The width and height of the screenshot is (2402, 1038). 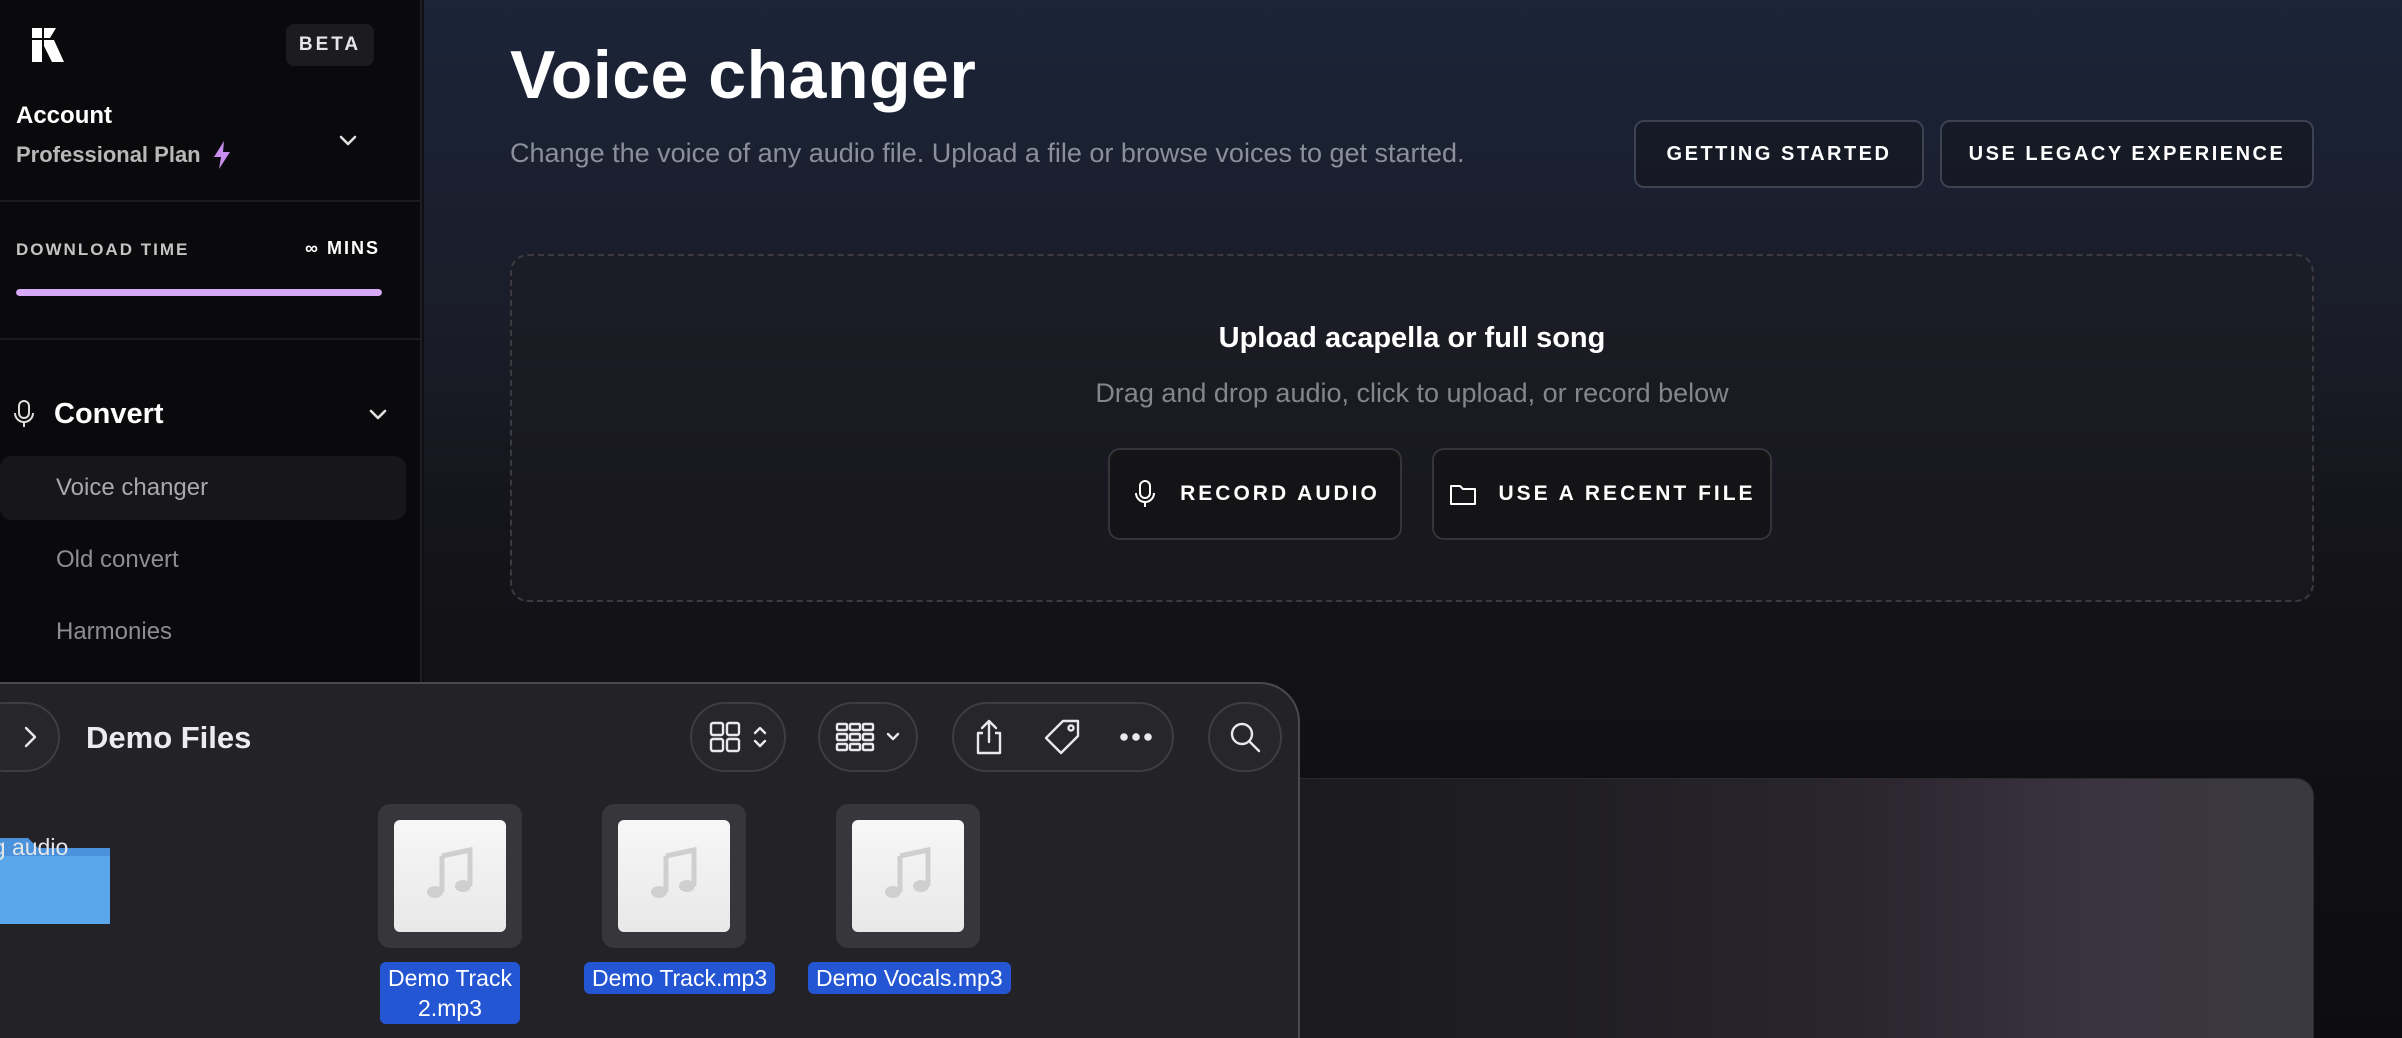 I want to click on sidebar-item-label: Old convert, so click(x=117, y=559).